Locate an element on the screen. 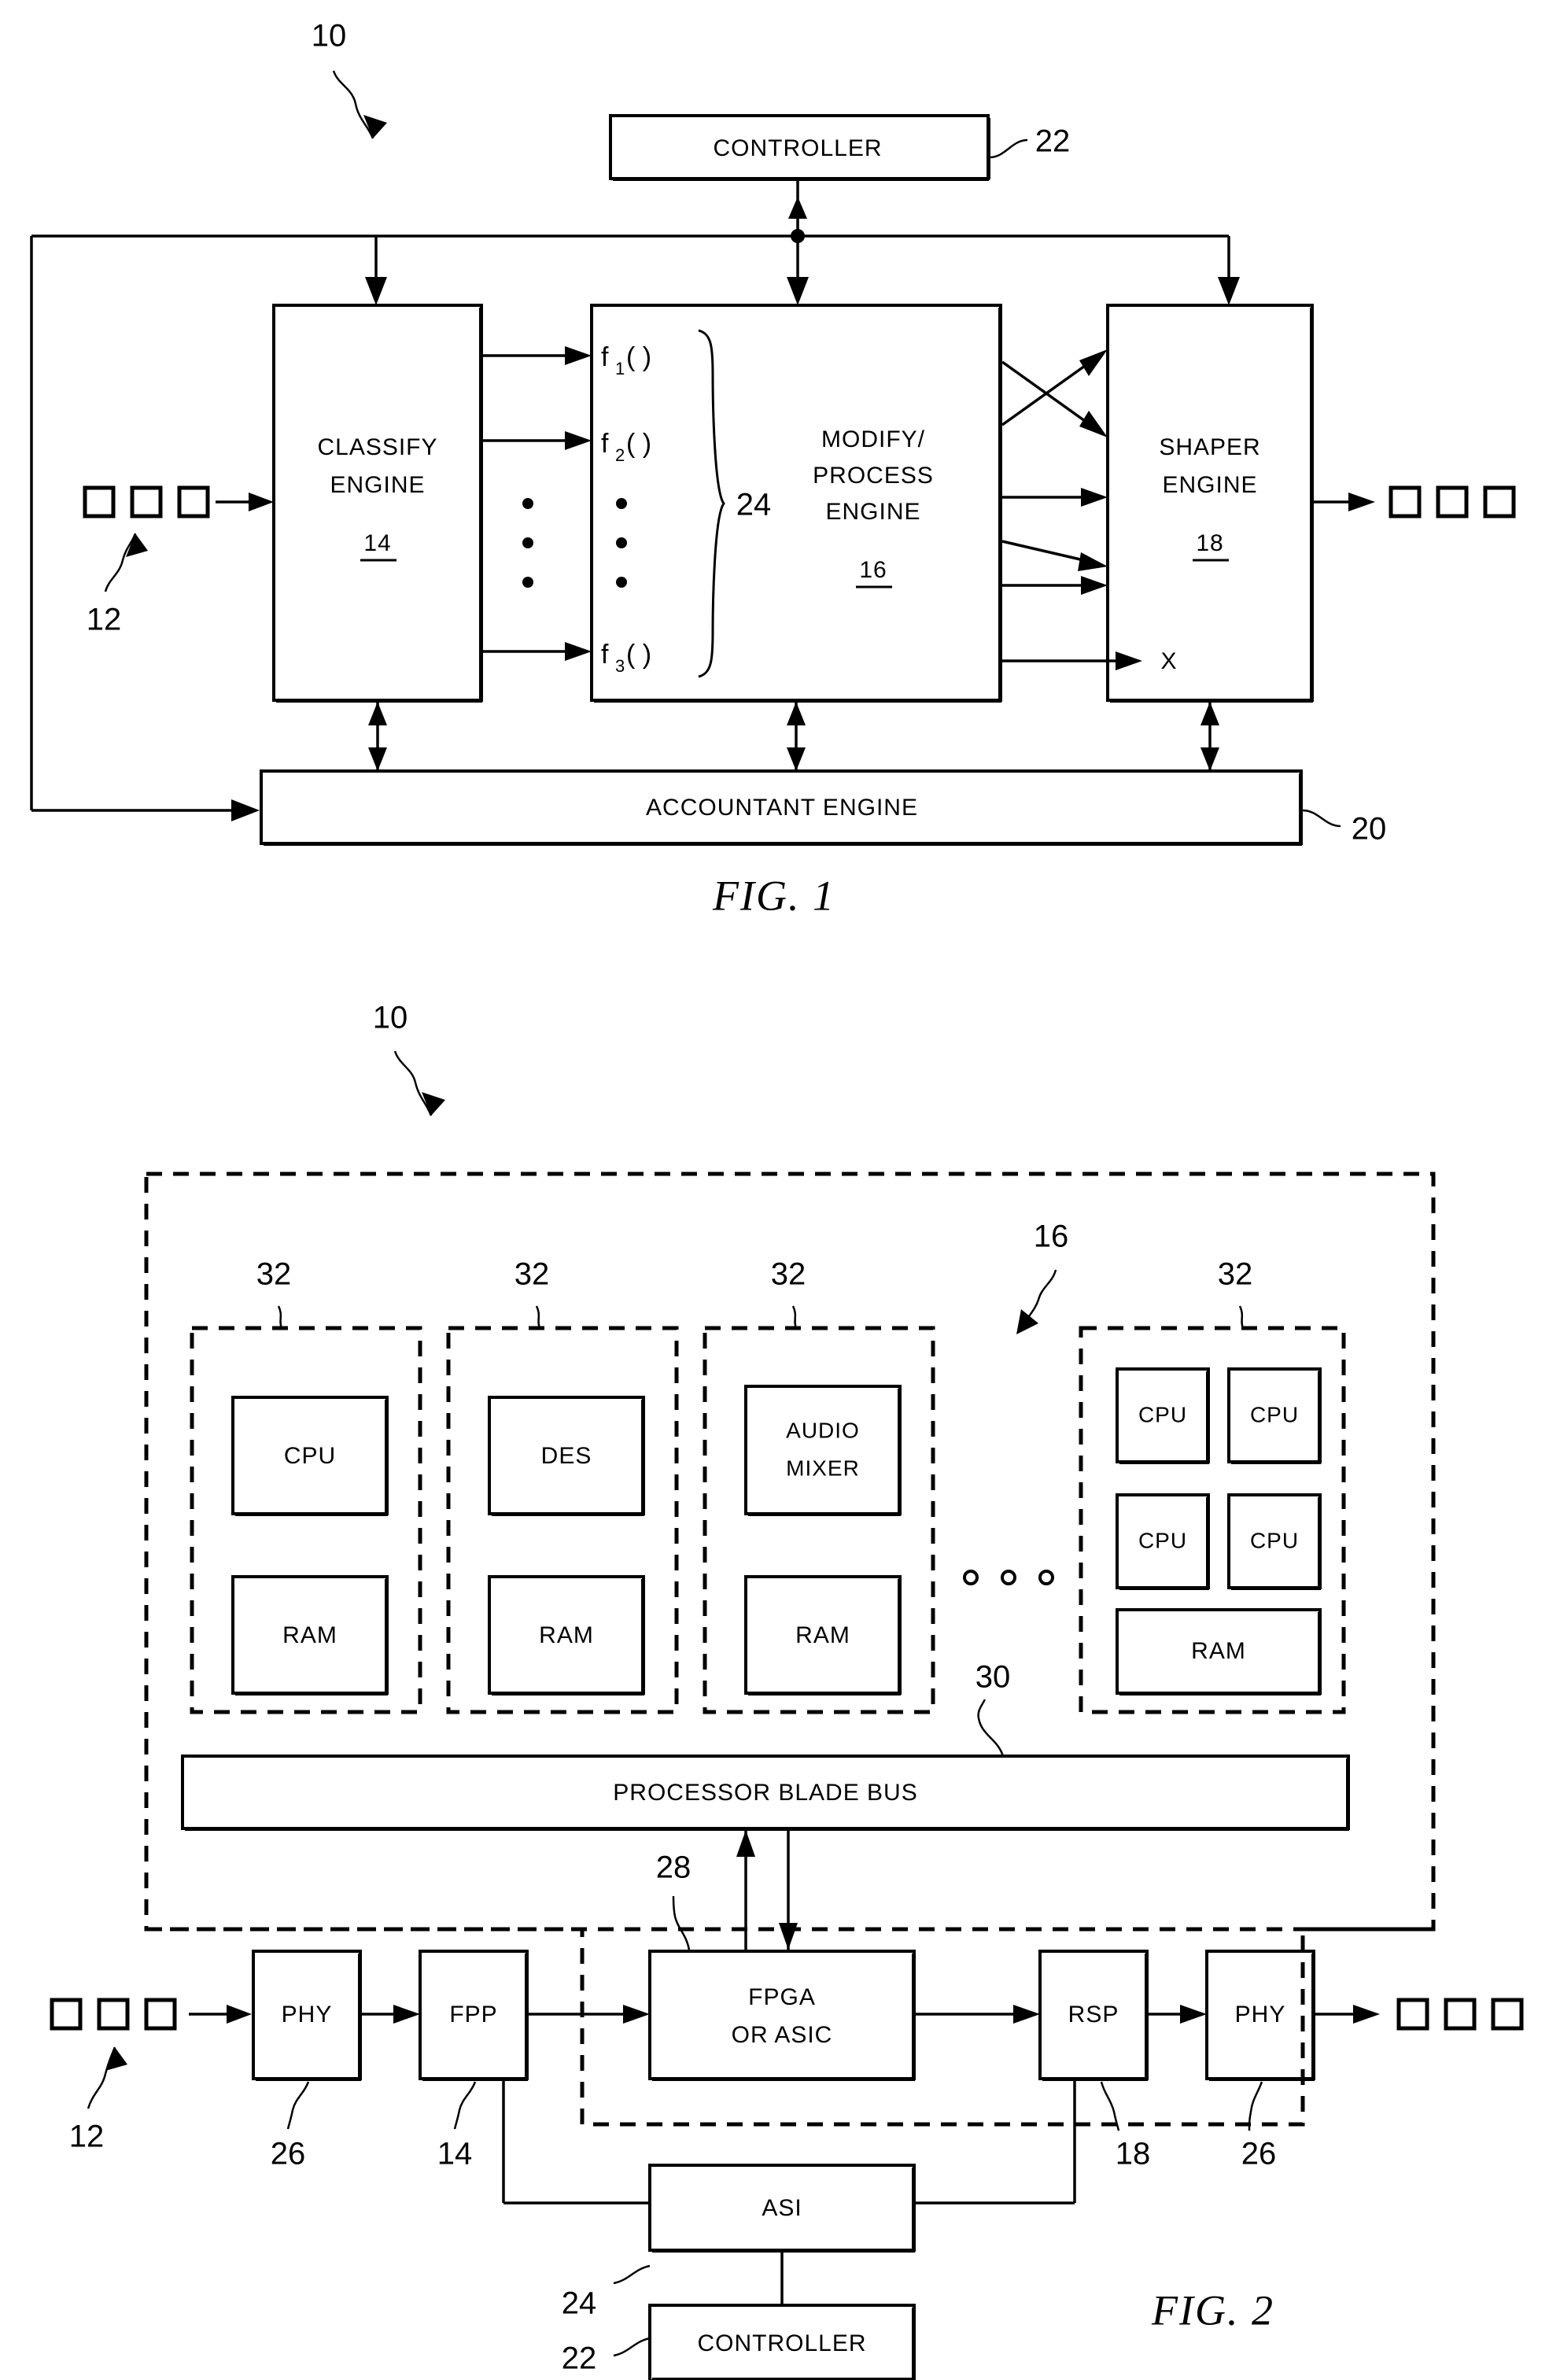 This screenshot has height=2380, width=1549. fig1-classify-to-f1-arrow is located at coordinates (578, 355).